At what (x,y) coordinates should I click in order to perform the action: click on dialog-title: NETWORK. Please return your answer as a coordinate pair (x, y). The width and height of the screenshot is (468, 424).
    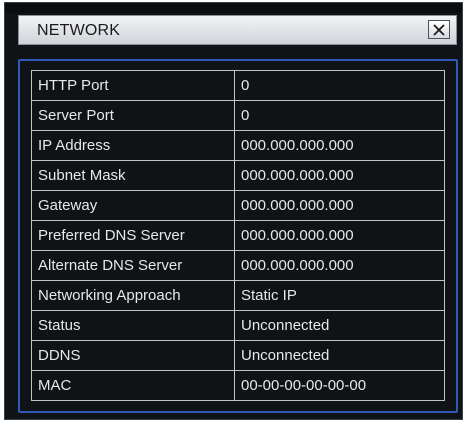
    Looking at the image, I should click on (79, 30).